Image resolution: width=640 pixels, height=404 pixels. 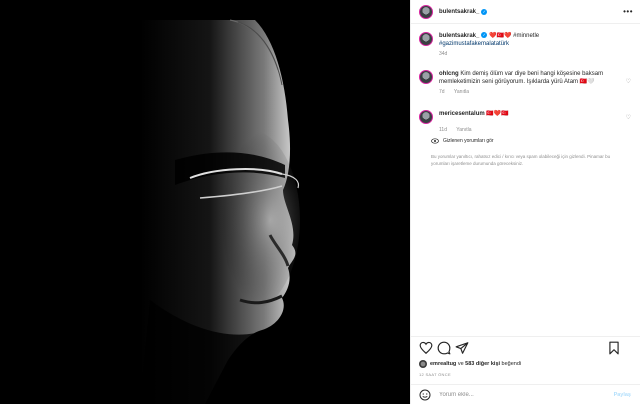 I want to click on comment-time: 7d, so click(x=442, y=92).